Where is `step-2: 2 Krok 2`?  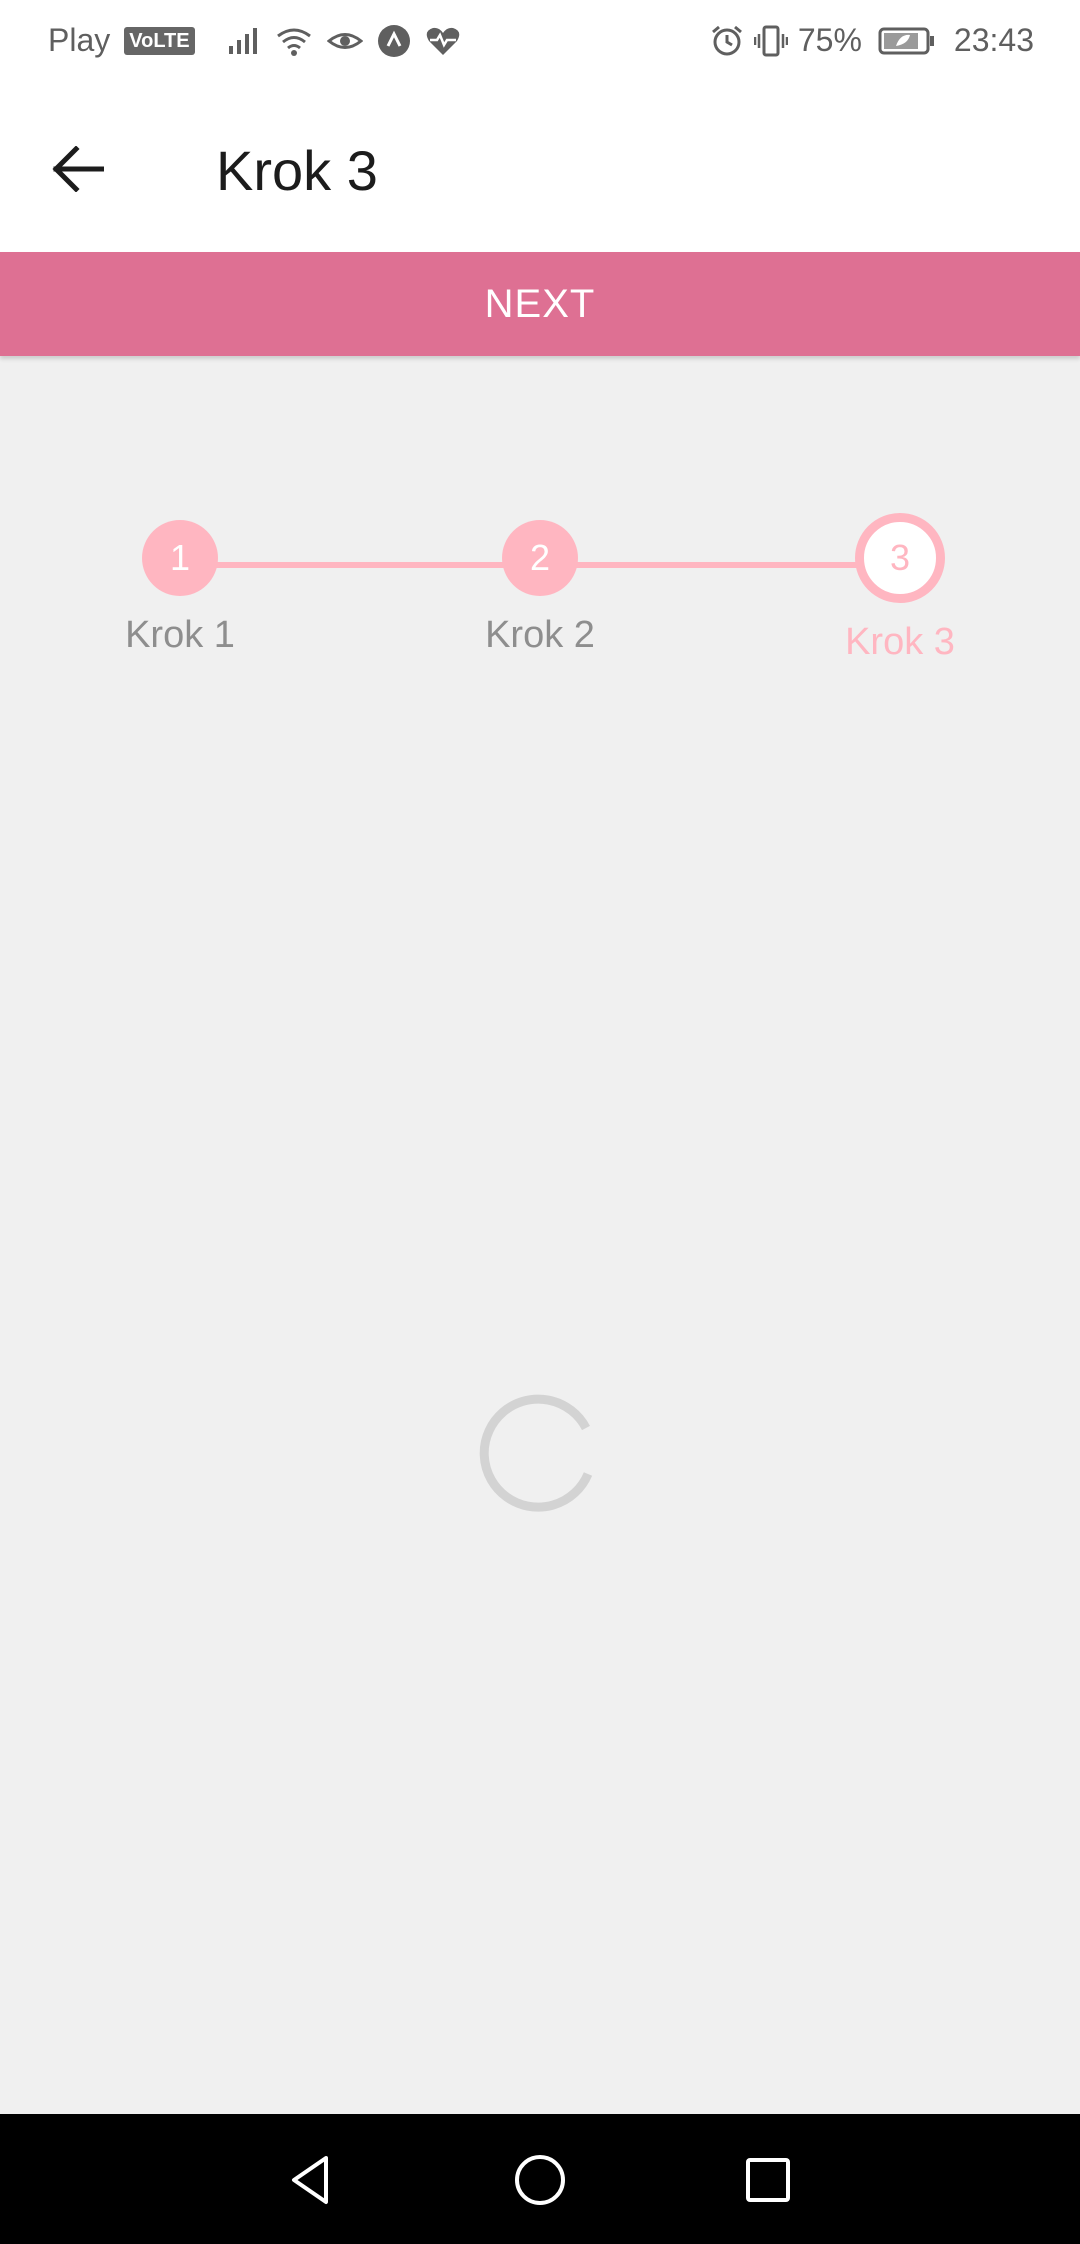
step-2: 2 Krok 2 is located at coordinates (540, 588).